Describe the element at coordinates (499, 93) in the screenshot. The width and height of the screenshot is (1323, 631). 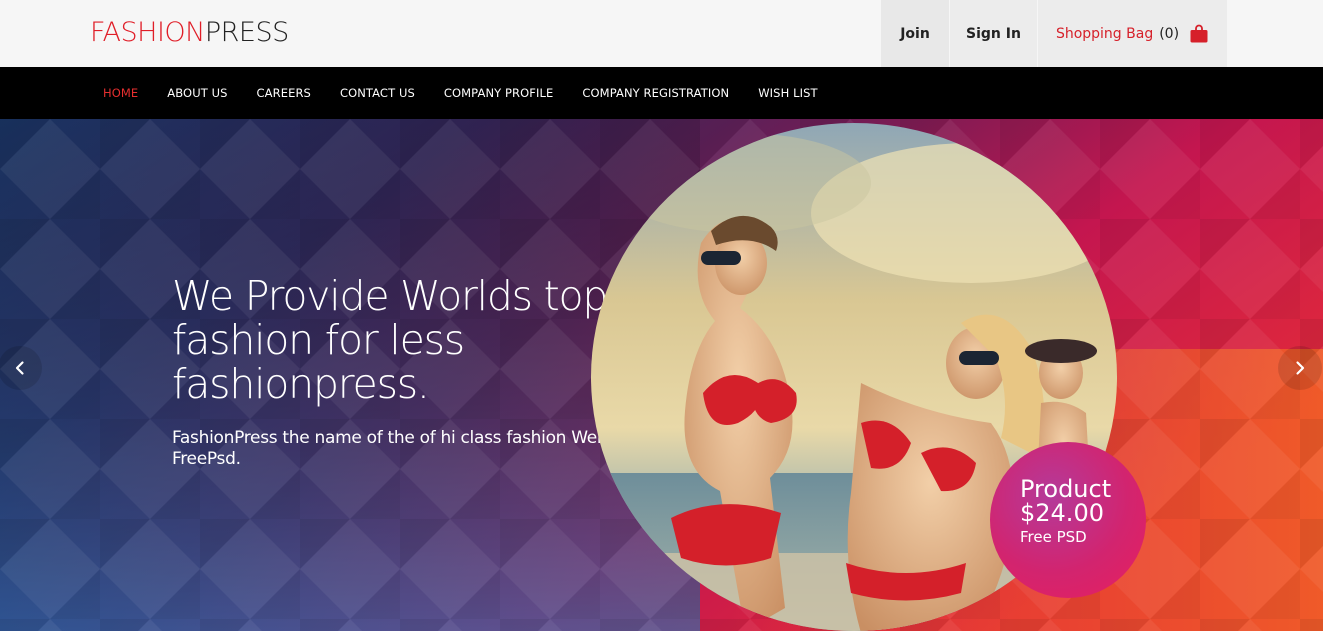
I see `nav-item-company-profile: COMPANY PROFILE` at that location.